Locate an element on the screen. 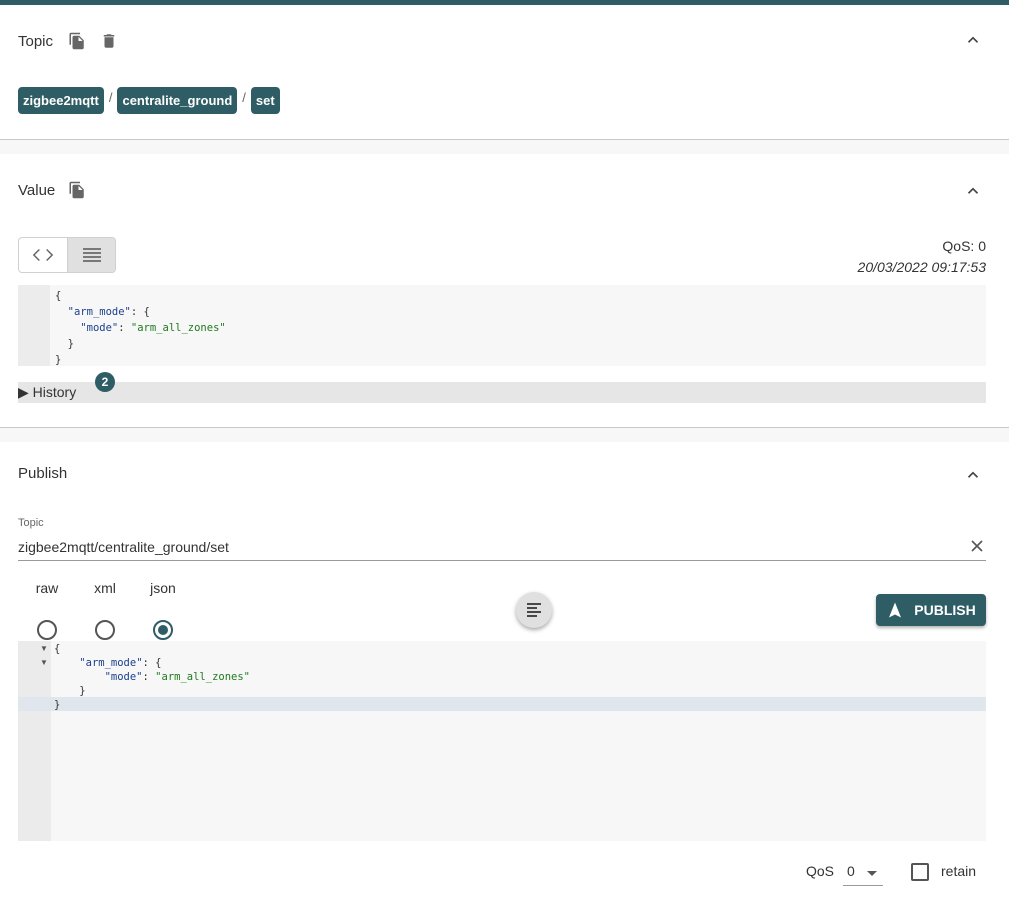 The height and width of the screenshot is (899, 1009). format-radio-xml: xml is located at coordinates (105, 610).